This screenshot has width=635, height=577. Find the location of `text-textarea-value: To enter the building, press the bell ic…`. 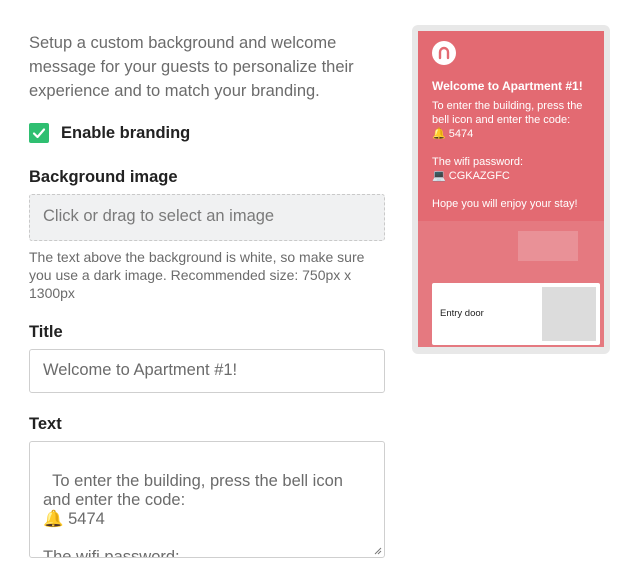

text-textarea-value: To enter the building, press the bell ic… is located at coordinates (193, 515).